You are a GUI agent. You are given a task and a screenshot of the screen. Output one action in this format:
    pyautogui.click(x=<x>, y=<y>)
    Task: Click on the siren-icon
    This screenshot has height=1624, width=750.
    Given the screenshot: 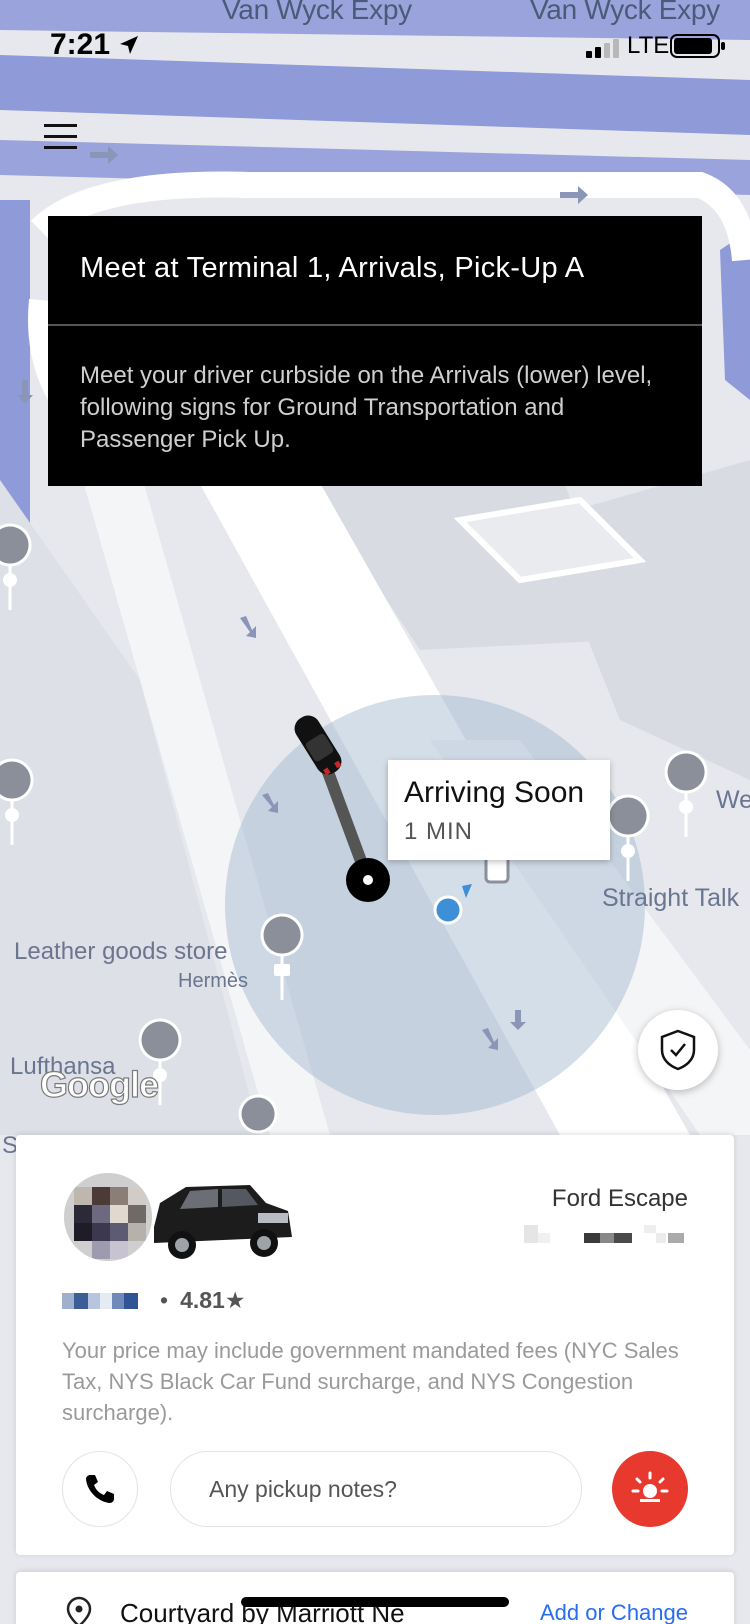 What is the action you would take?
    pyautogui.click(x=650, y=1486)
    